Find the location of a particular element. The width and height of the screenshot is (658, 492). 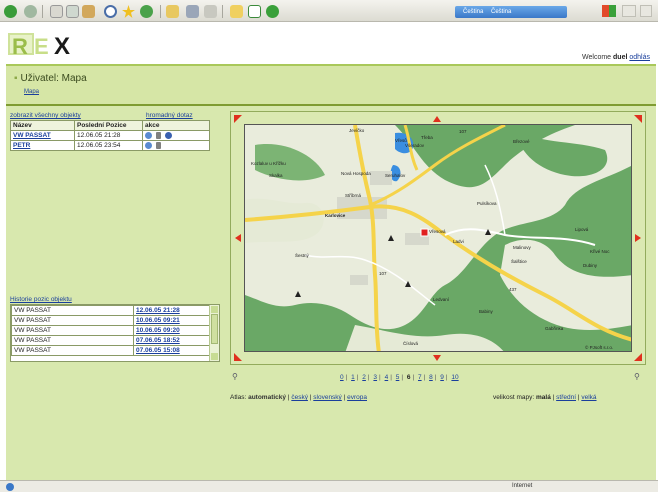

history-date-link: 10.06.05 09:21 is located at coordinates (172, 320).